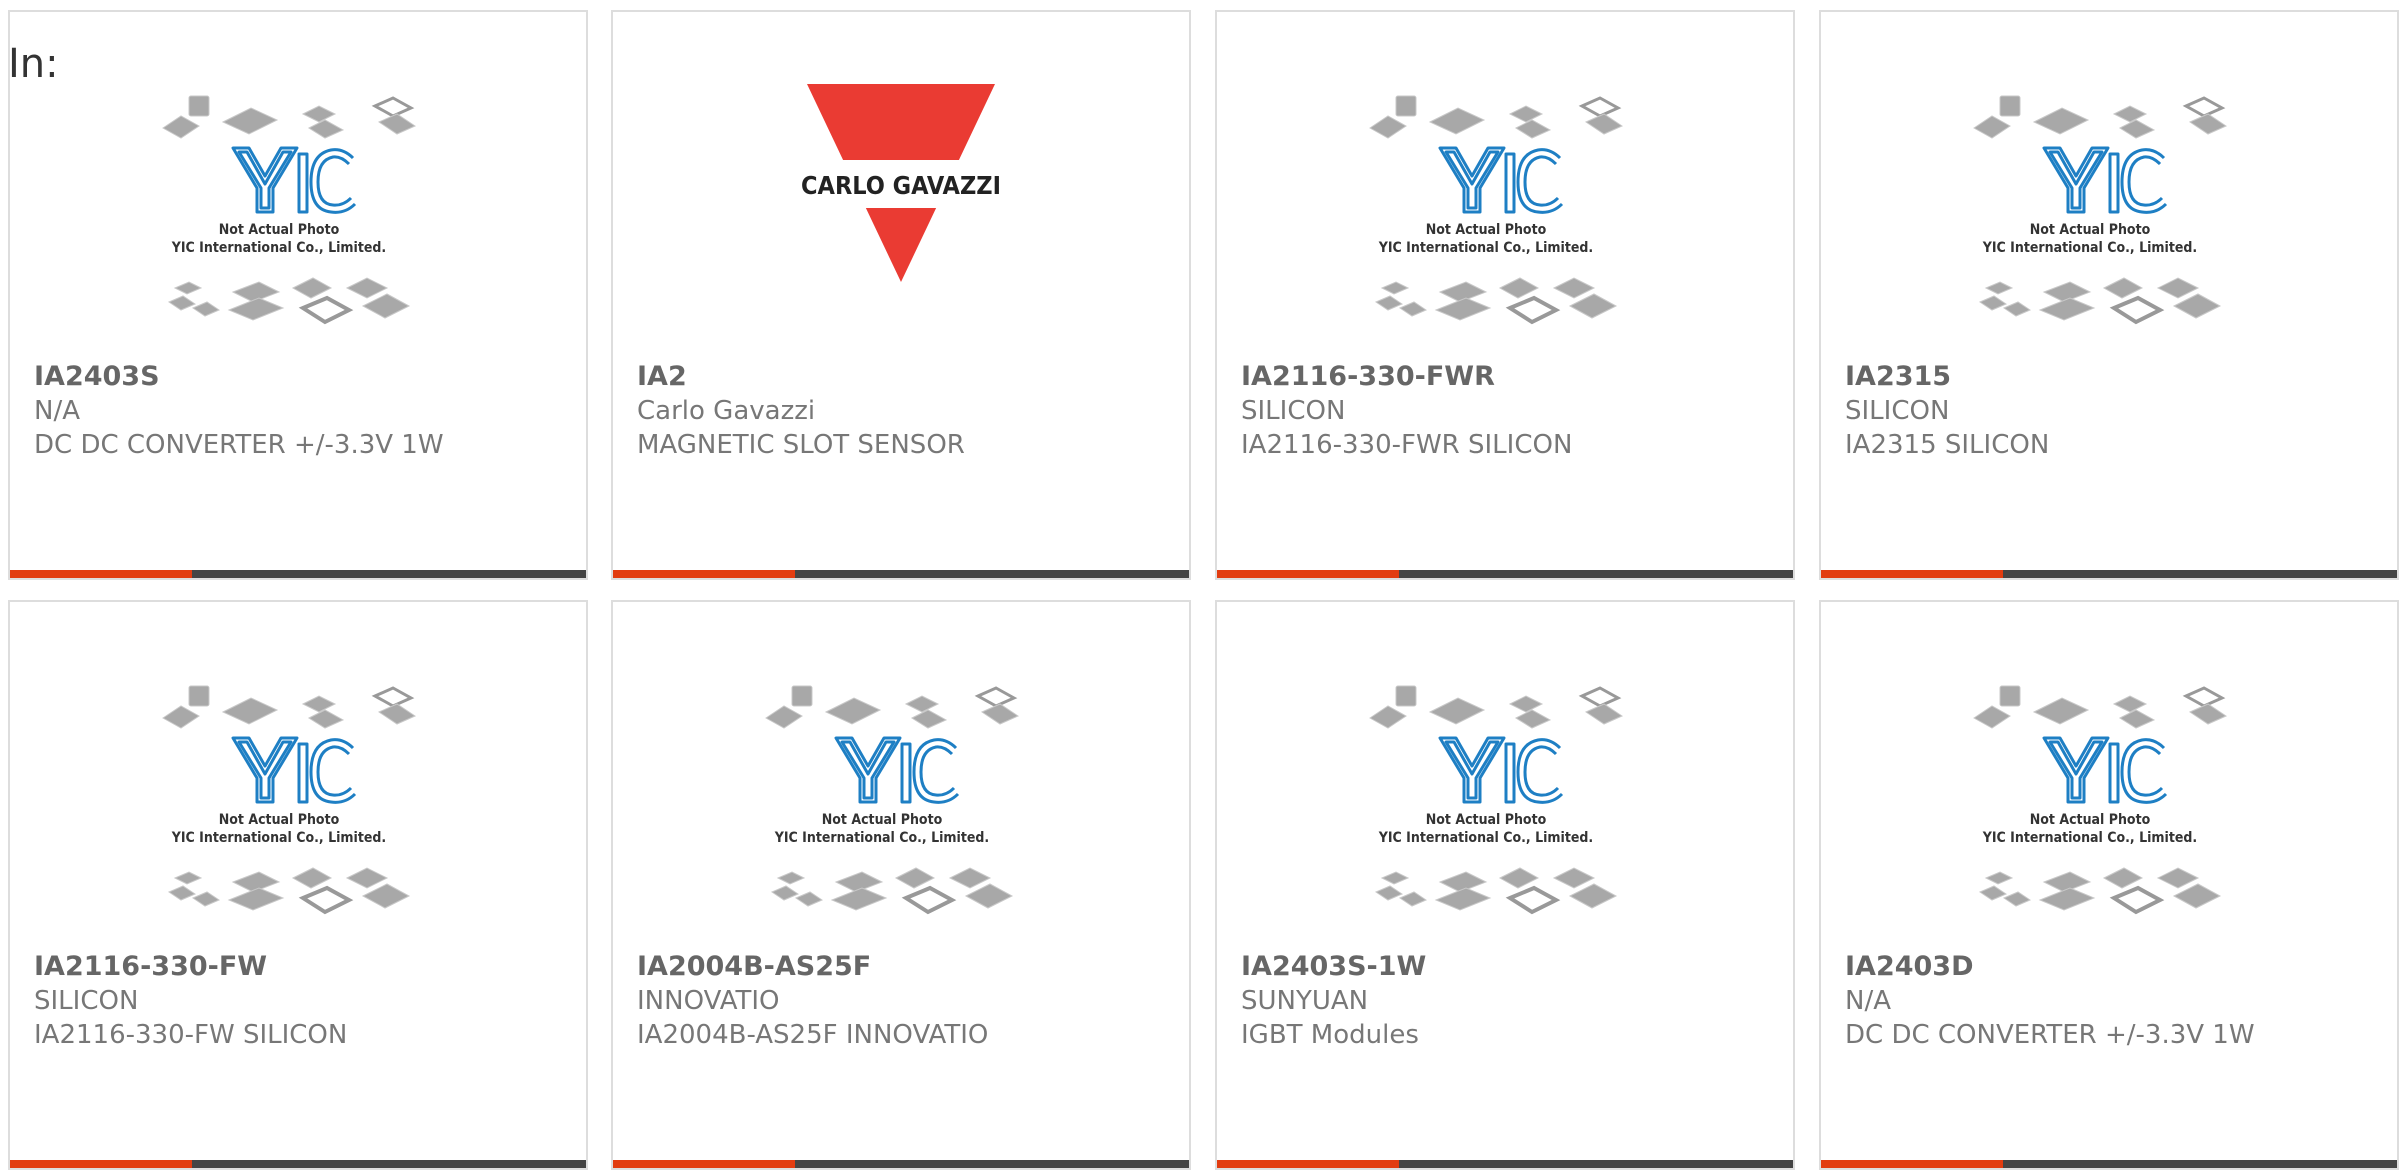 The height and width of the screenshot is (1170, 2400). What do you see at coordinates (907, 411) in the screenshot?
I see `product-info: IA2 Carlo Gavazzi MAGNETIC SLOT SENSOR` at bounding box center [907, 411].